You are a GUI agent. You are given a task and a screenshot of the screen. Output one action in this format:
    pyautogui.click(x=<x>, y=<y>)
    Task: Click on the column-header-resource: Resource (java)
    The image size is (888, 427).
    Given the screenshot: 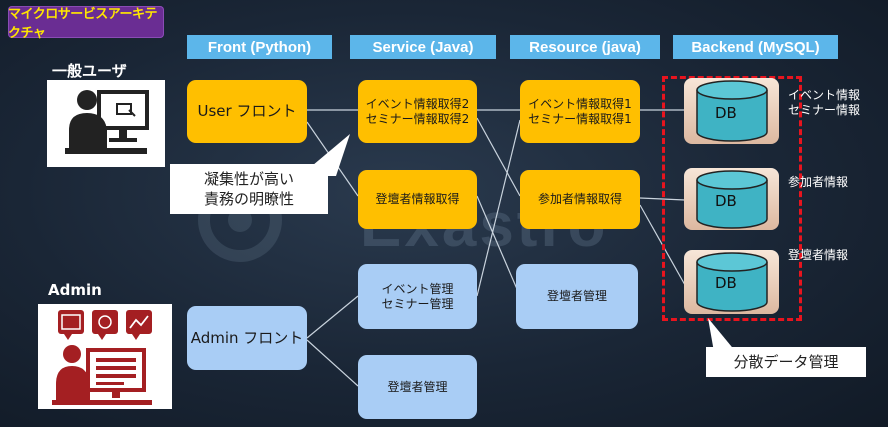 What is the action you would take?
    pyautogui.click(x=585, y=47)
    